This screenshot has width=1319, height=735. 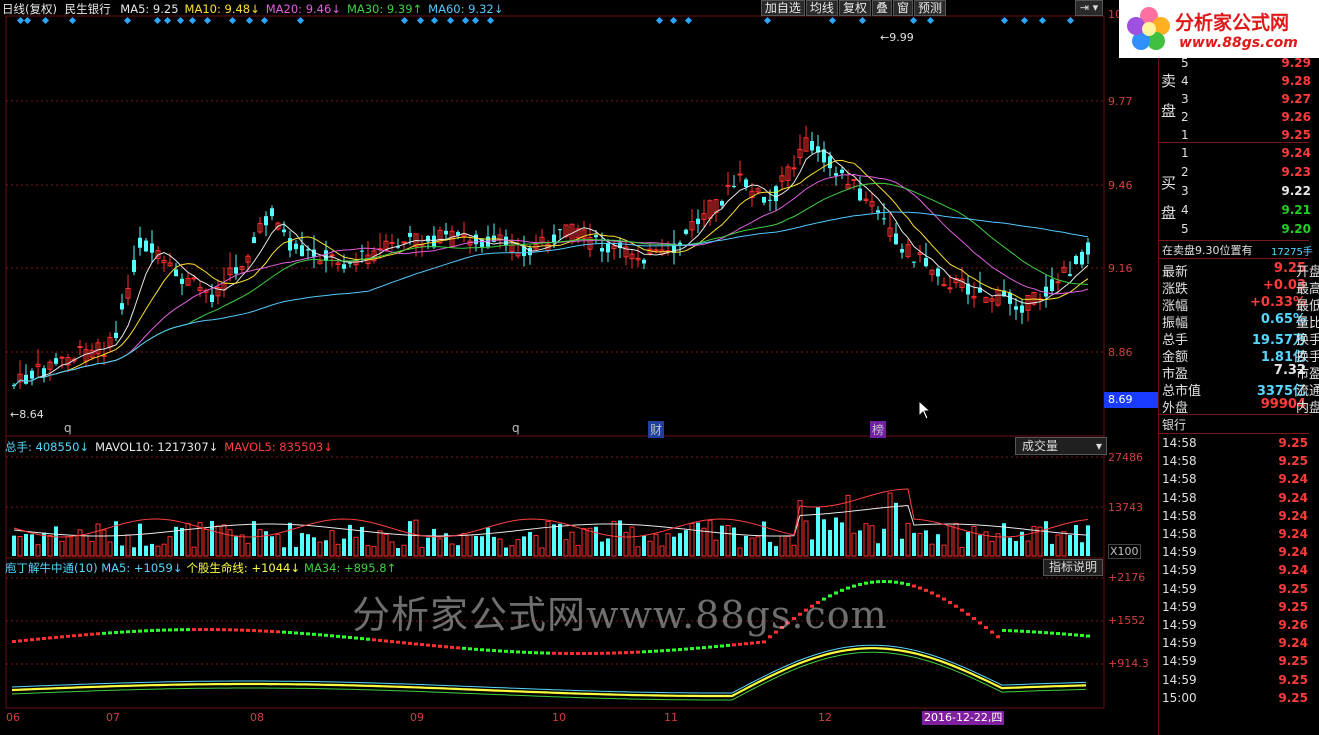 I want to click on order-price: 9.27, so click(x=1296, y=99).